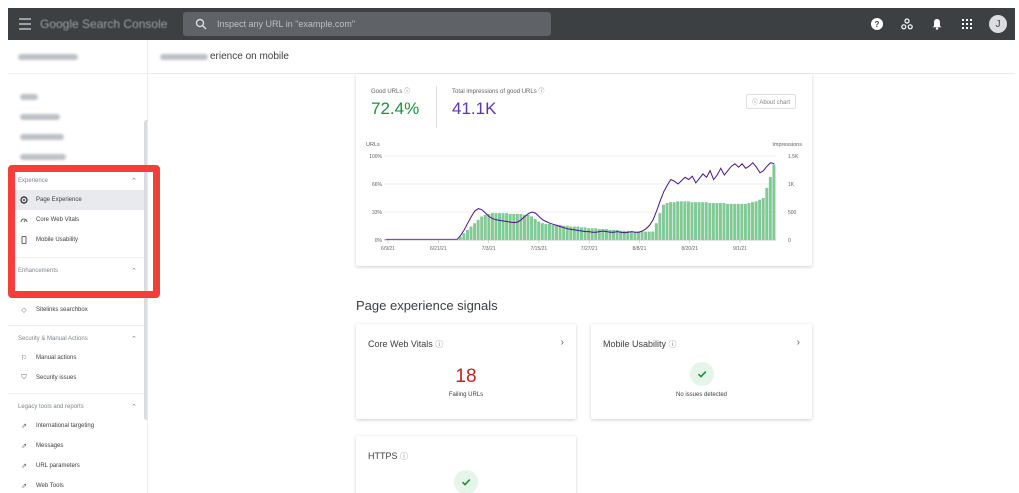 This screenshot has width=1019, height=493. Describe the element at coordinates (792, 213) in the screenshot. I see `right-tick-label: 500` at that location.